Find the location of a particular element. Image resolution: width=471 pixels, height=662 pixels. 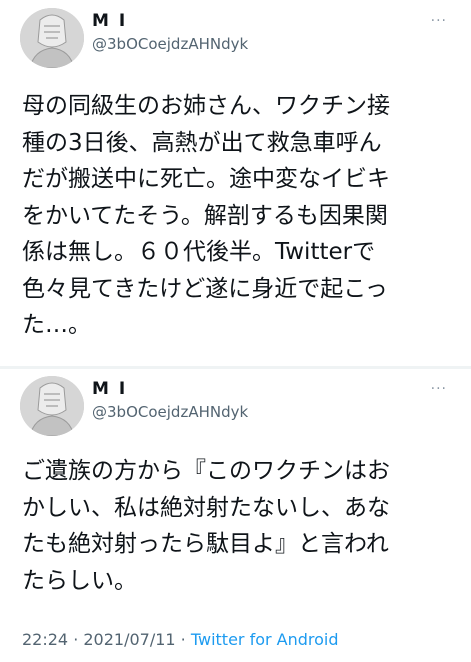

tweet-meta: 22:24 · 2021/07/11 · Twitter for Android is located at coordinates (180, 639).